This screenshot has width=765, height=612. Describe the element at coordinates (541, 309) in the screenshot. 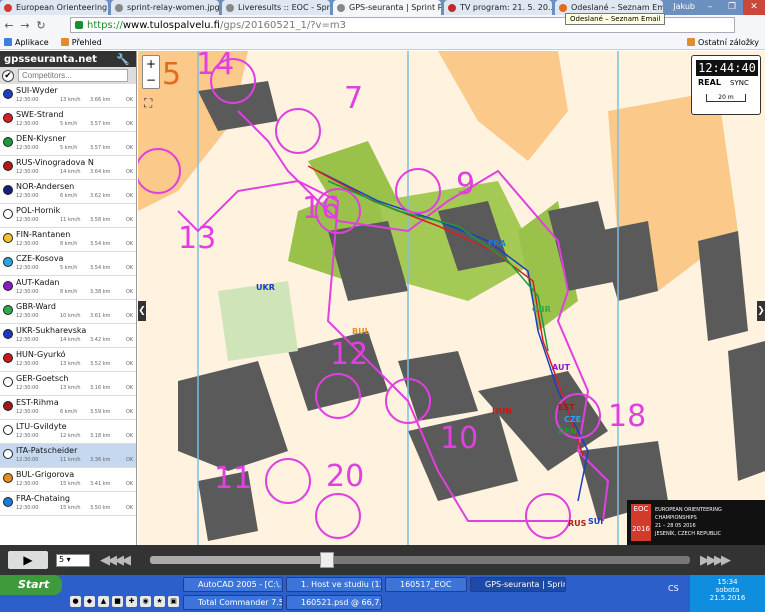

I see `runner-label: GBR` at that location.